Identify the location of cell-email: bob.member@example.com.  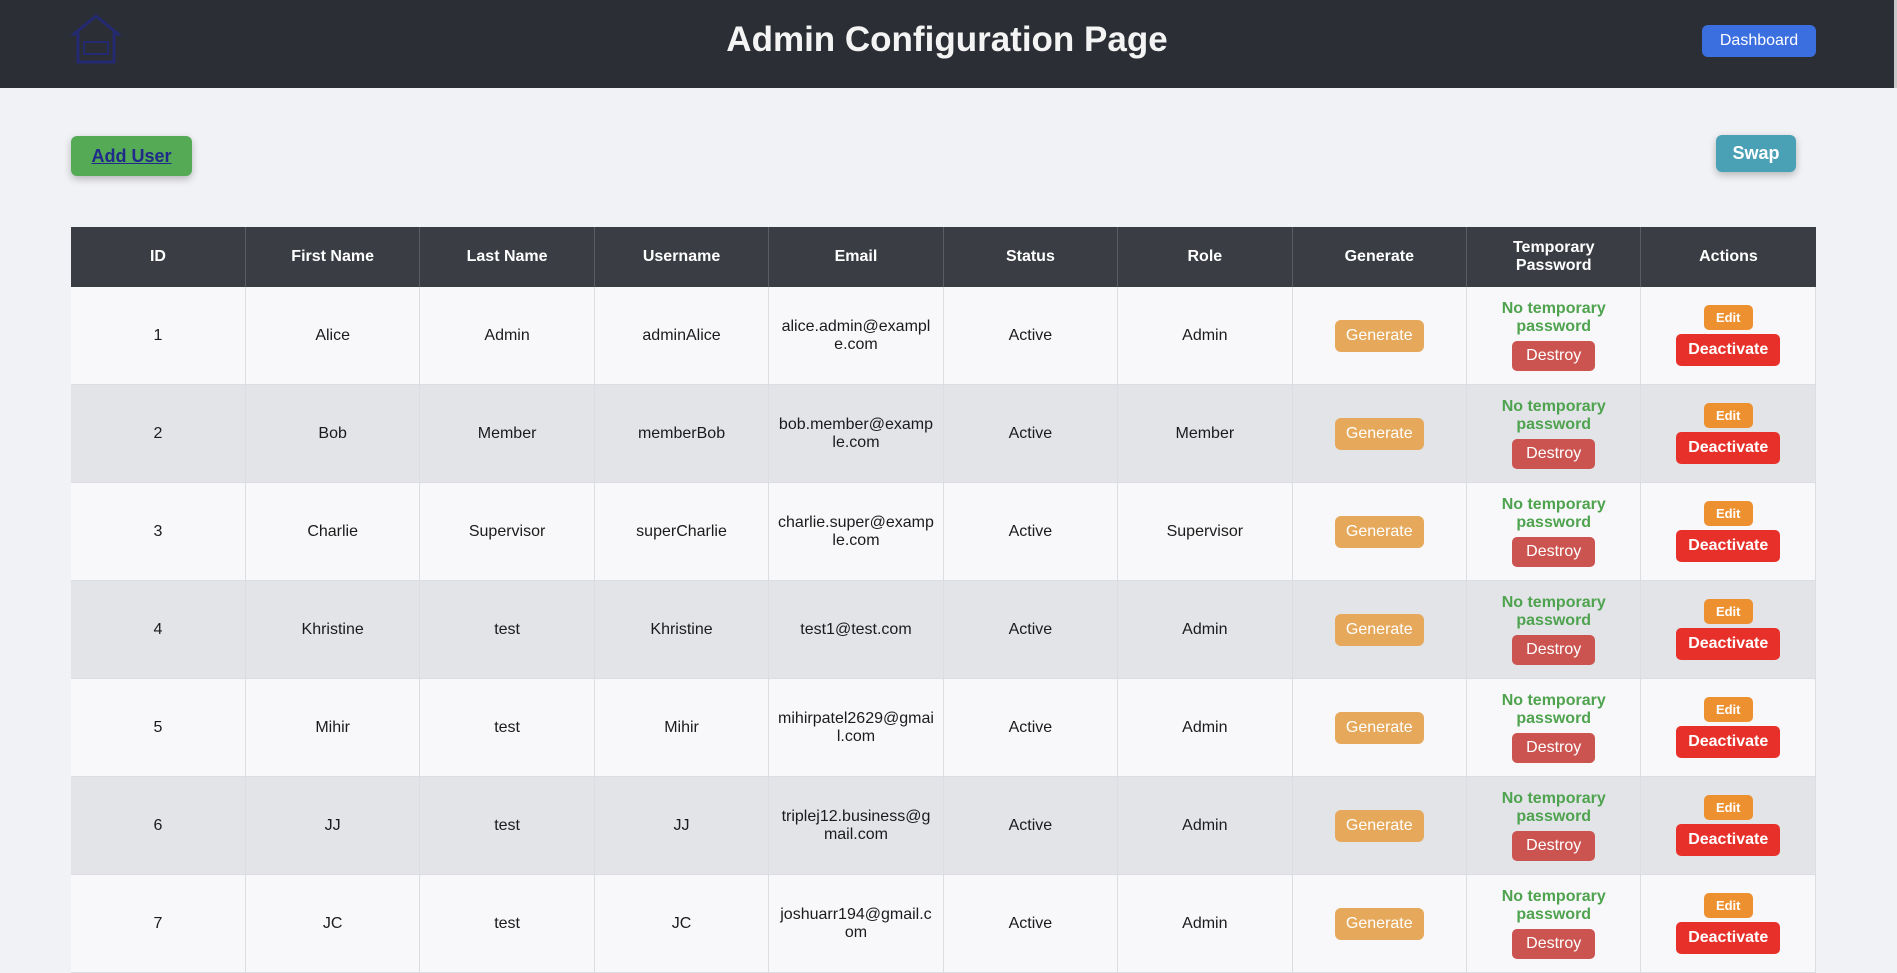
(856, 433).